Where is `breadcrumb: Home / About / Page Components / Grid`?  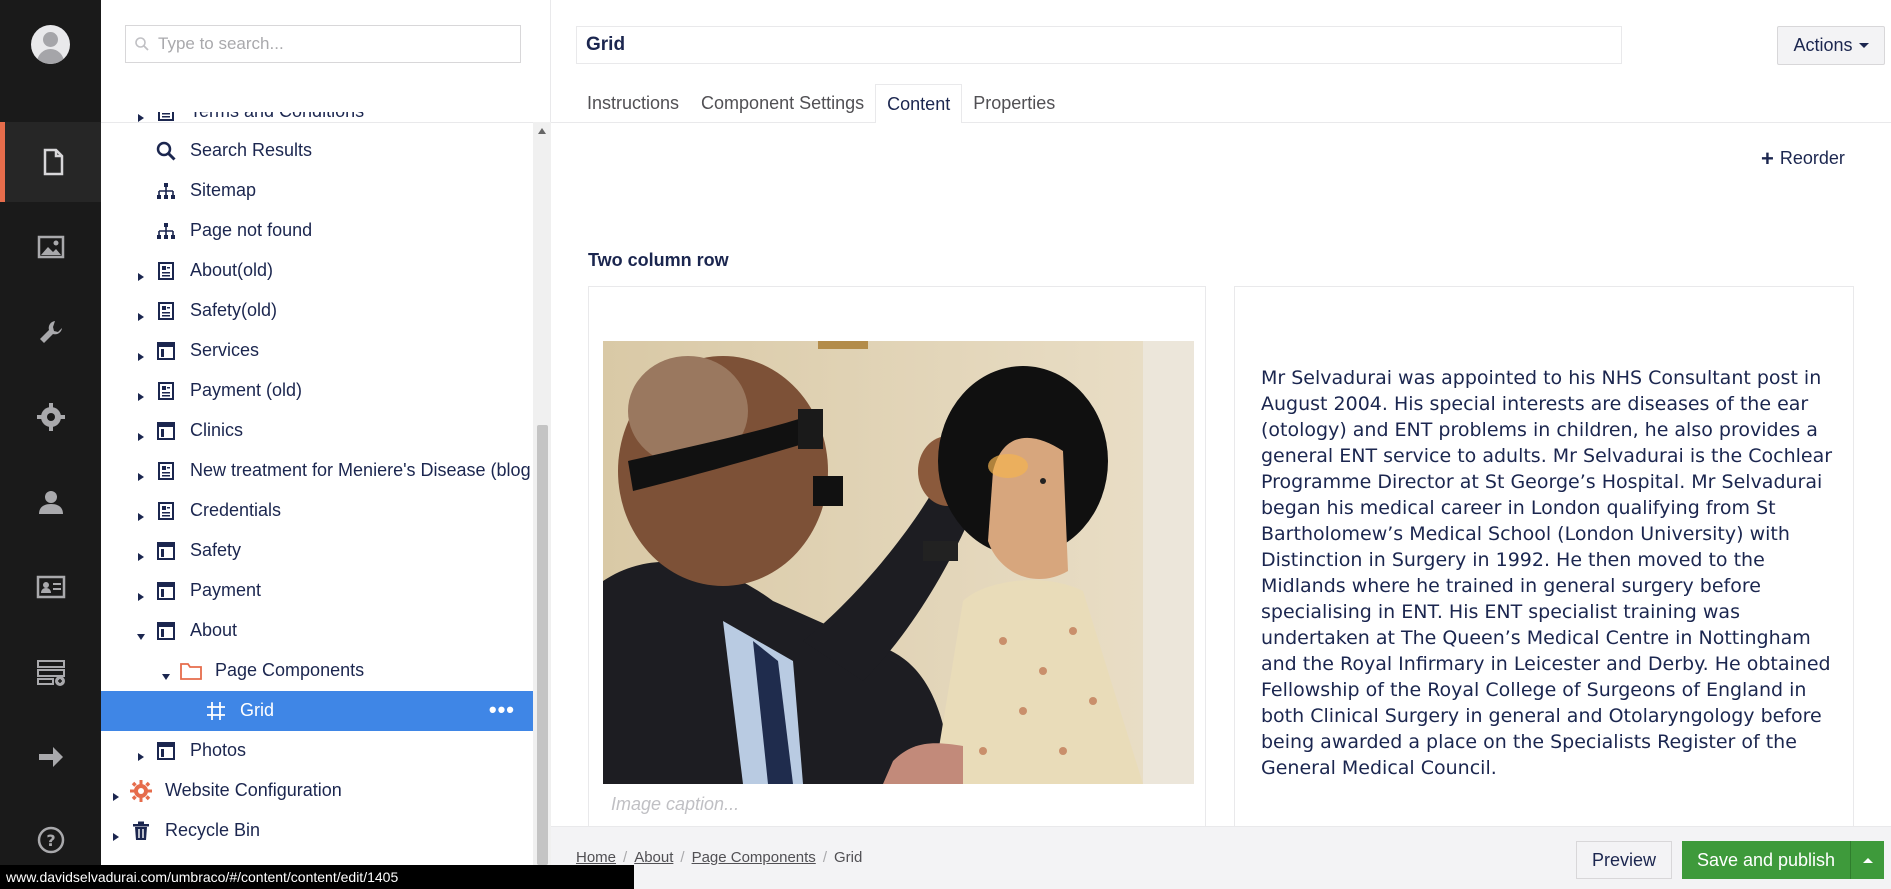 breadcrumb: Home / About / Page Components / Grid is located at coordinates (719, 857).